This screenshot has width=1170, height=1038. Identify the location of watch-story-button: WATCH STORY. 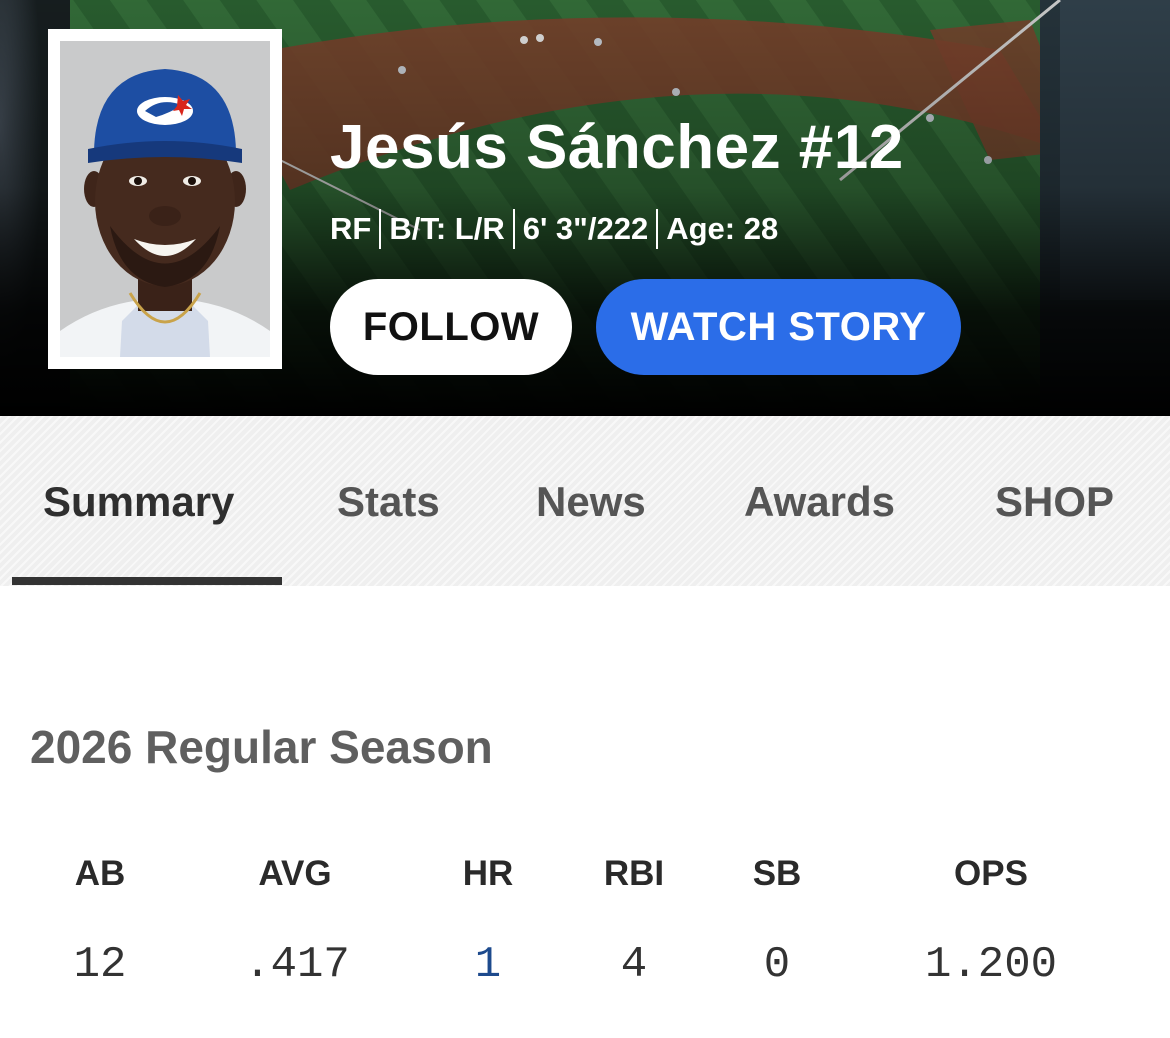
(778, 327).